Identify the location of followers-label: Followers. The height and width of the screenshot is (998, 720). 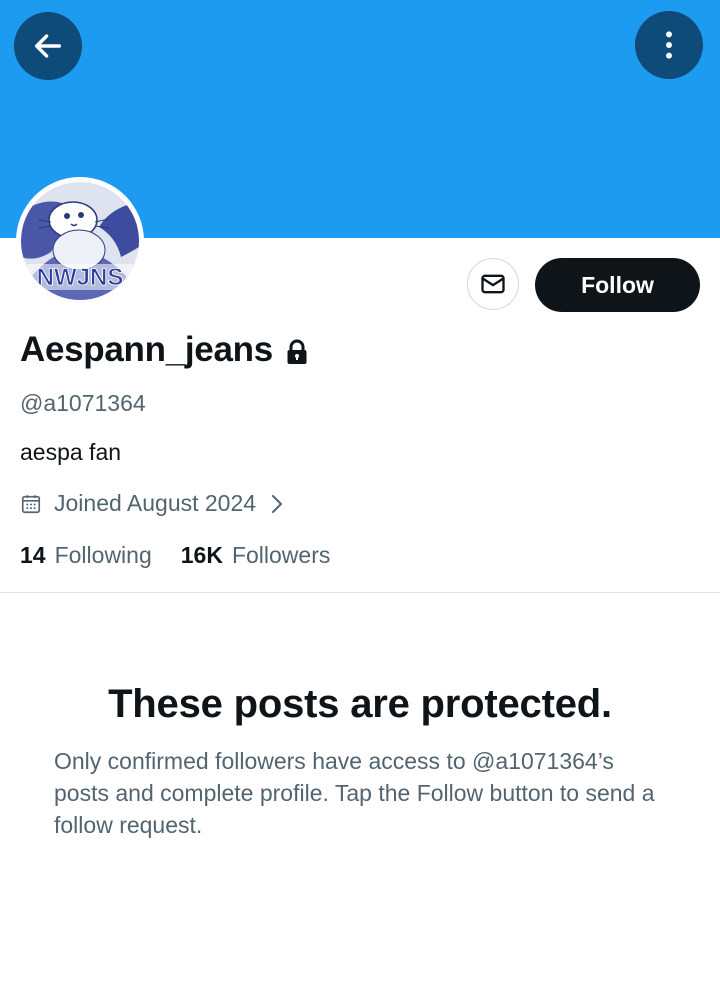
(281, 555).